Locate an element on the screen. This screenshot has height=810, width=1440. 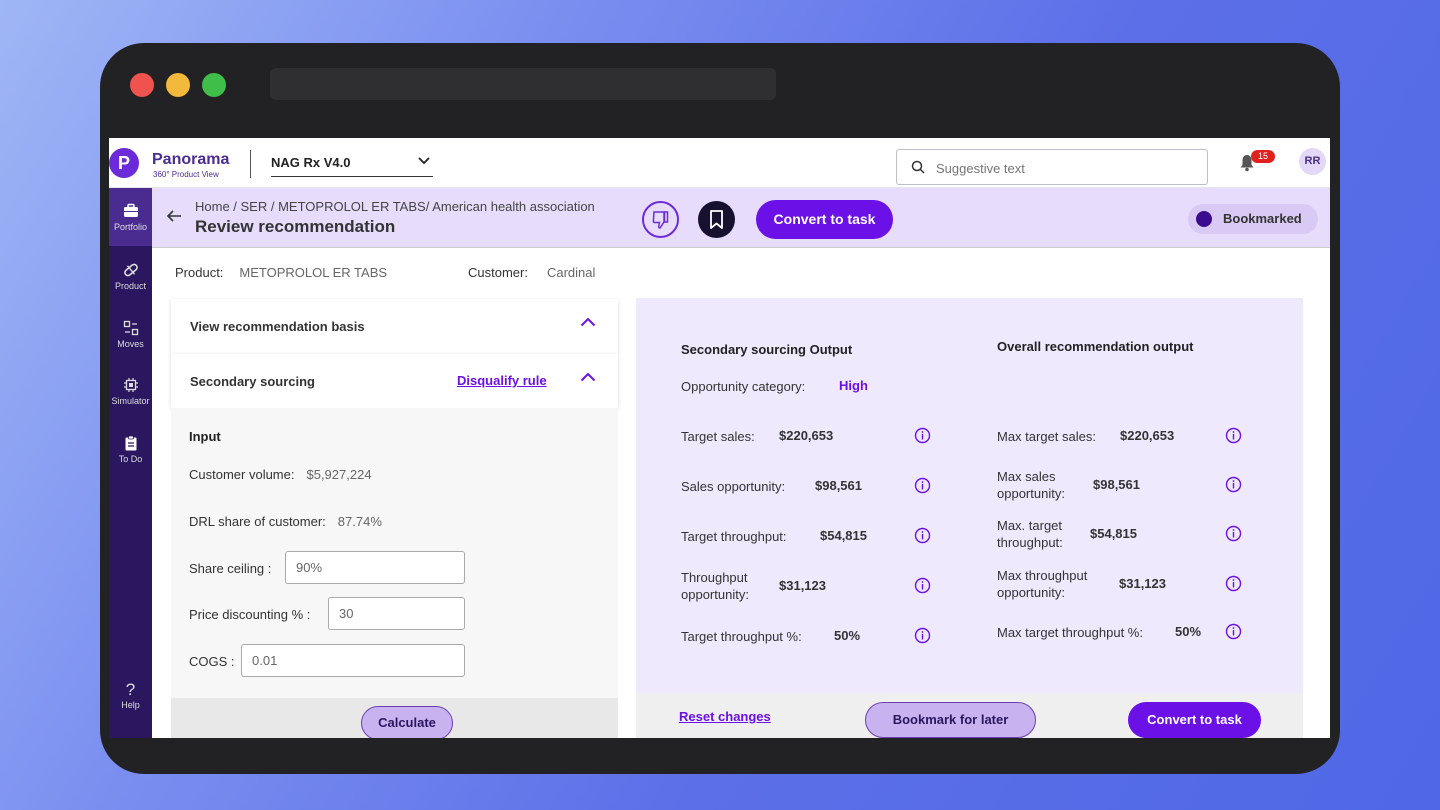
customer-value: Cardinal is located at coordinates (571, 272).